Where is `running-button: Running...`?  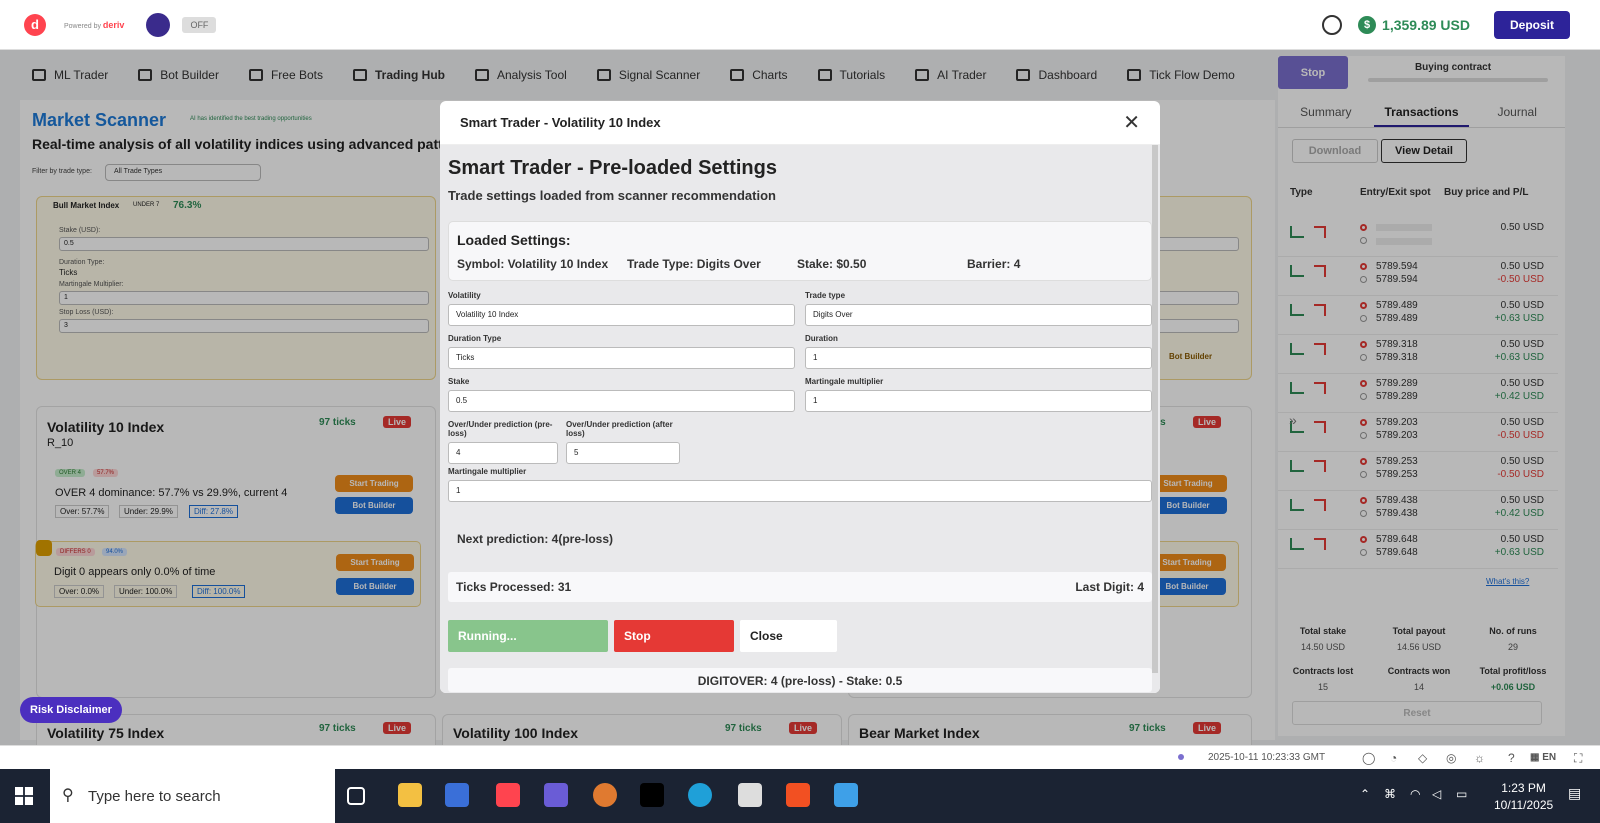 running-button: Running... is located at coordinates (528, 636).